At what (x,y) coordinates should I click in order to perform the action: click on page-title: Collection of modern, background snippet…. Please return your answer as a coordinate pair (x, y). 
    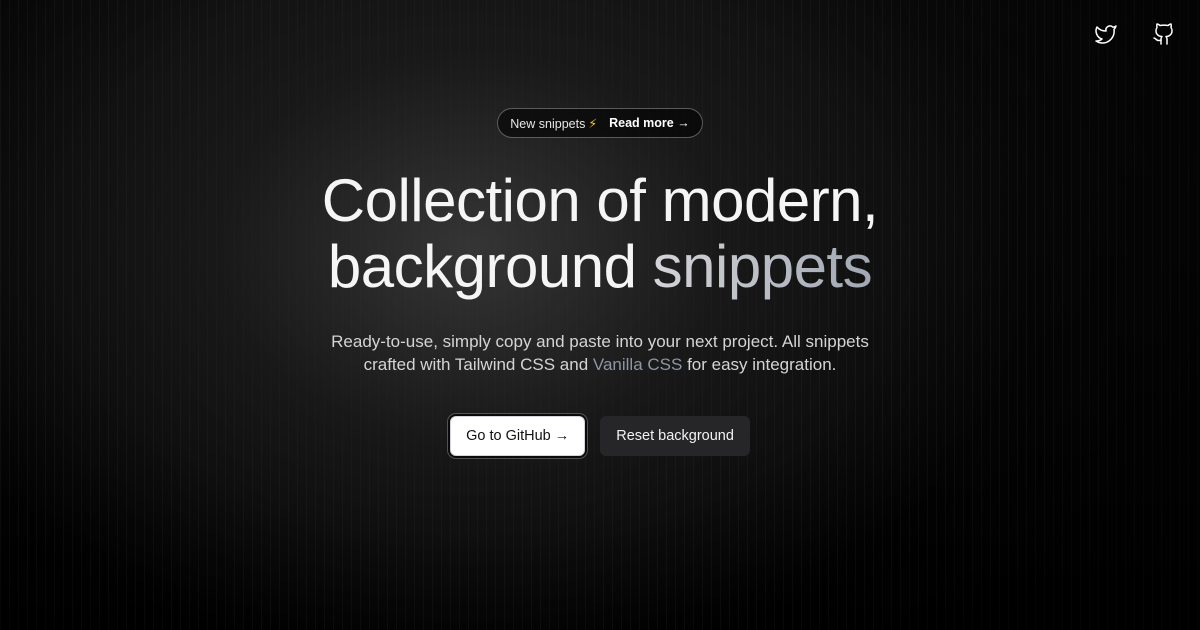
    Looking at the image, I should click on (600, 233).